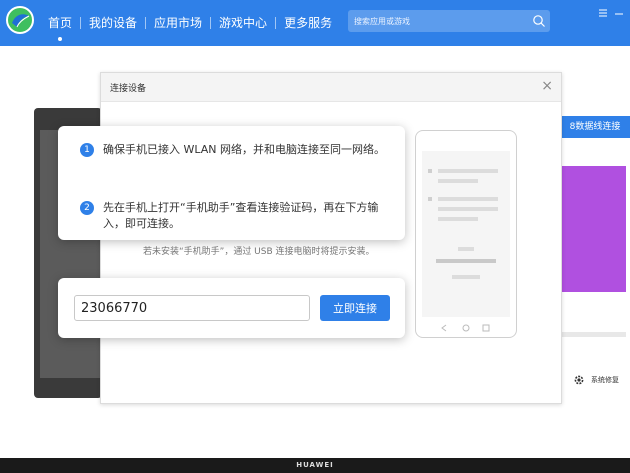 This screenshot has width=630, height=473. I want to click on dialog-title: 连接设备, so click(128, 89).